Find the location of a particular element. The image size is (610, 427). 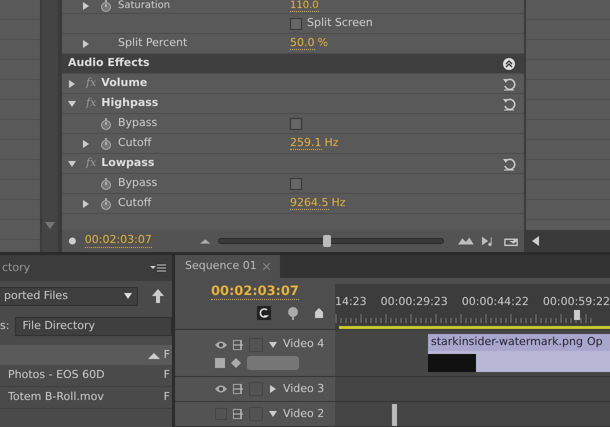

parameter-value: 50.0 is located at coordinates (302, 43).